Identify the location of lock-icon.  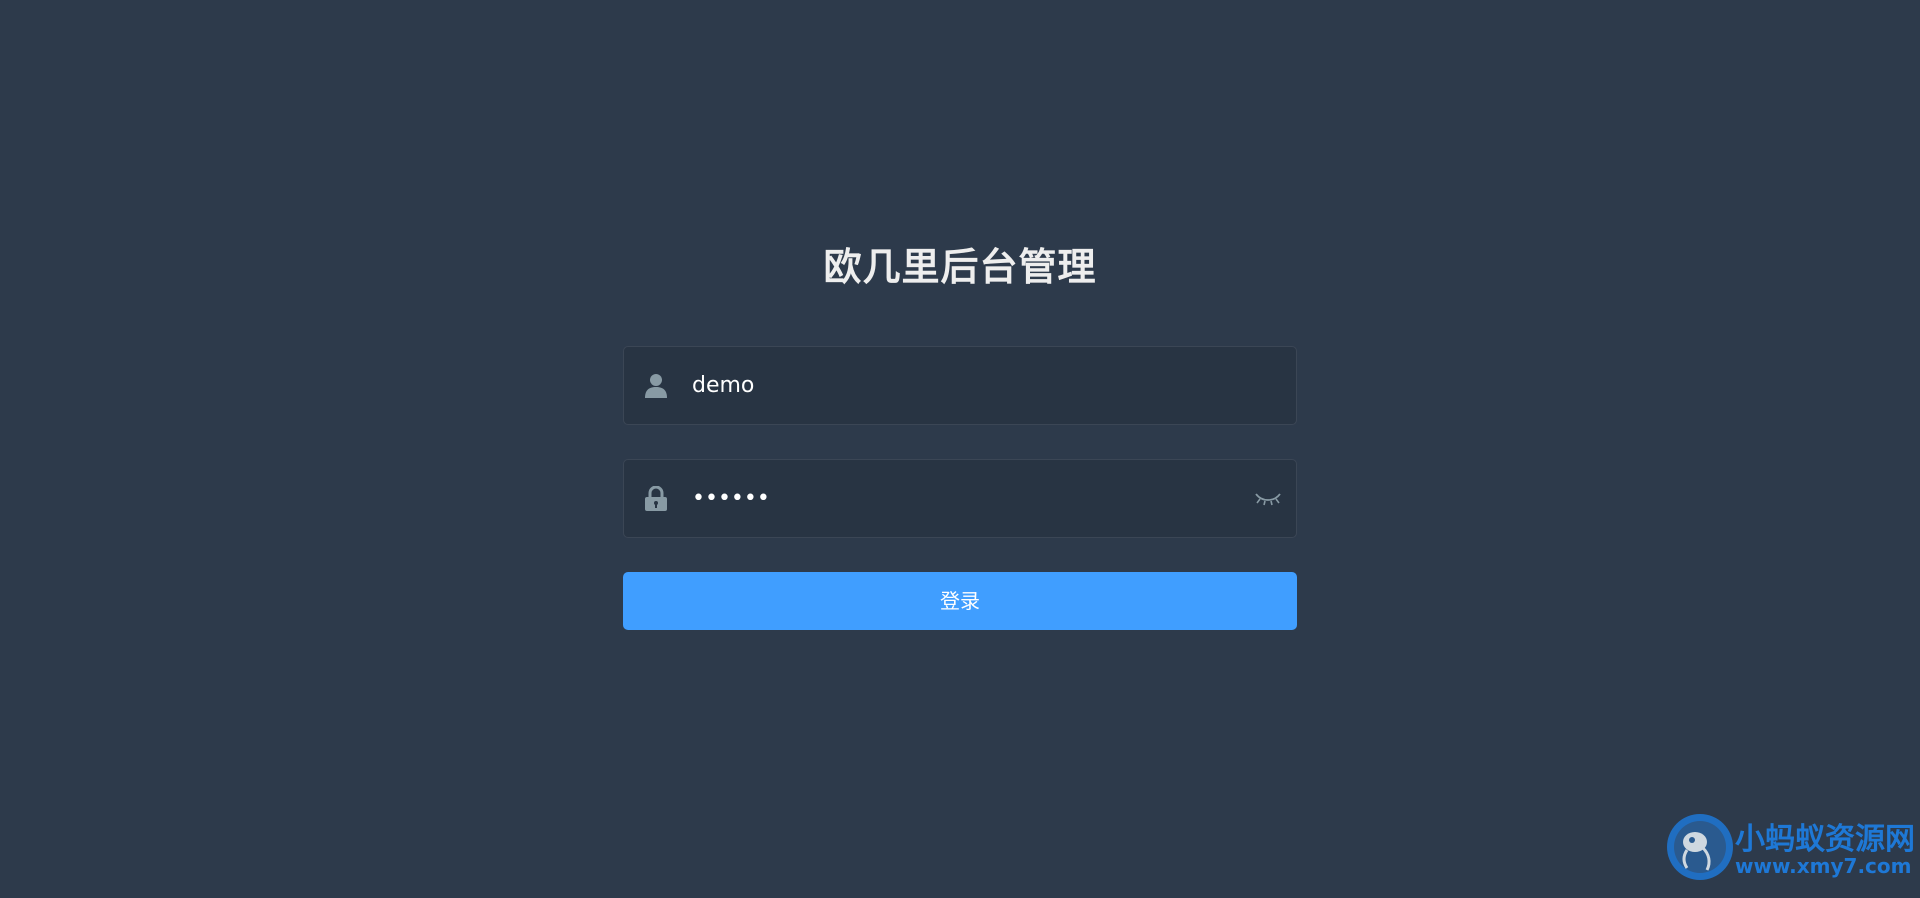
(656, 498).